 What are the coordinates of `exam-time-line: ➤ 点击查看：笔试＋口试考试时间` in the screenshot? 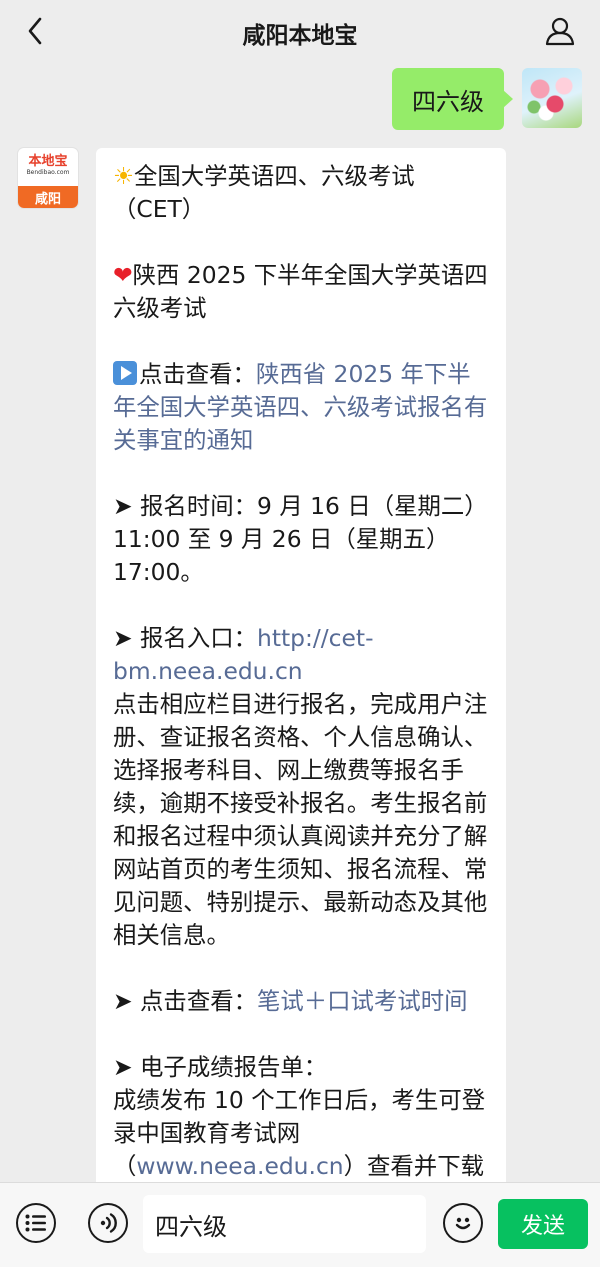 It's located at (290, 1001).